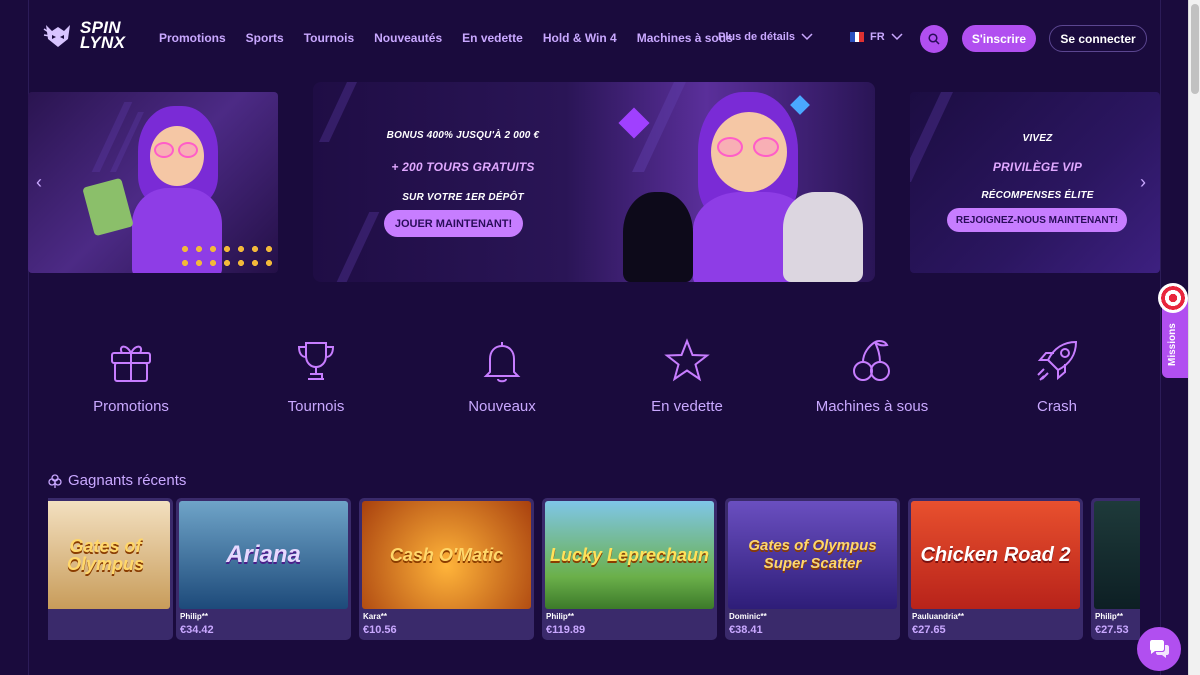 Image resolution: width=1200 pixels, height=675 pixels. I want to click on logo-text: SPIN LYNX, so click(103, 35).